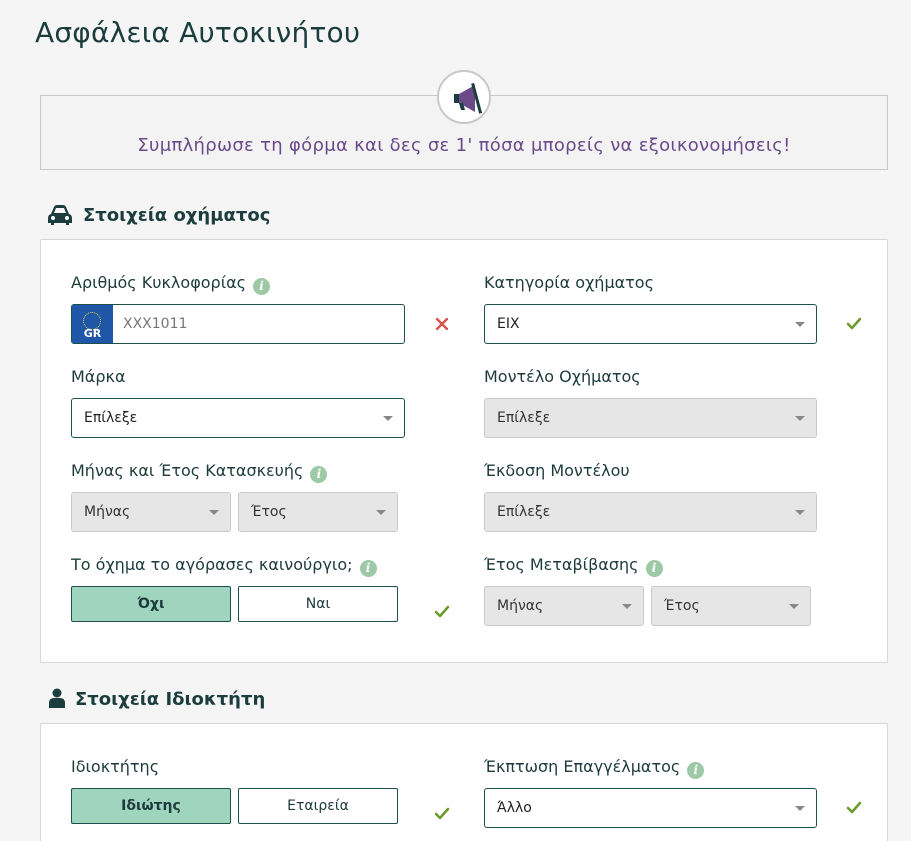  Describe the element at coordinates (258, 324) in the screenshot. I see `plate-input` at that location.